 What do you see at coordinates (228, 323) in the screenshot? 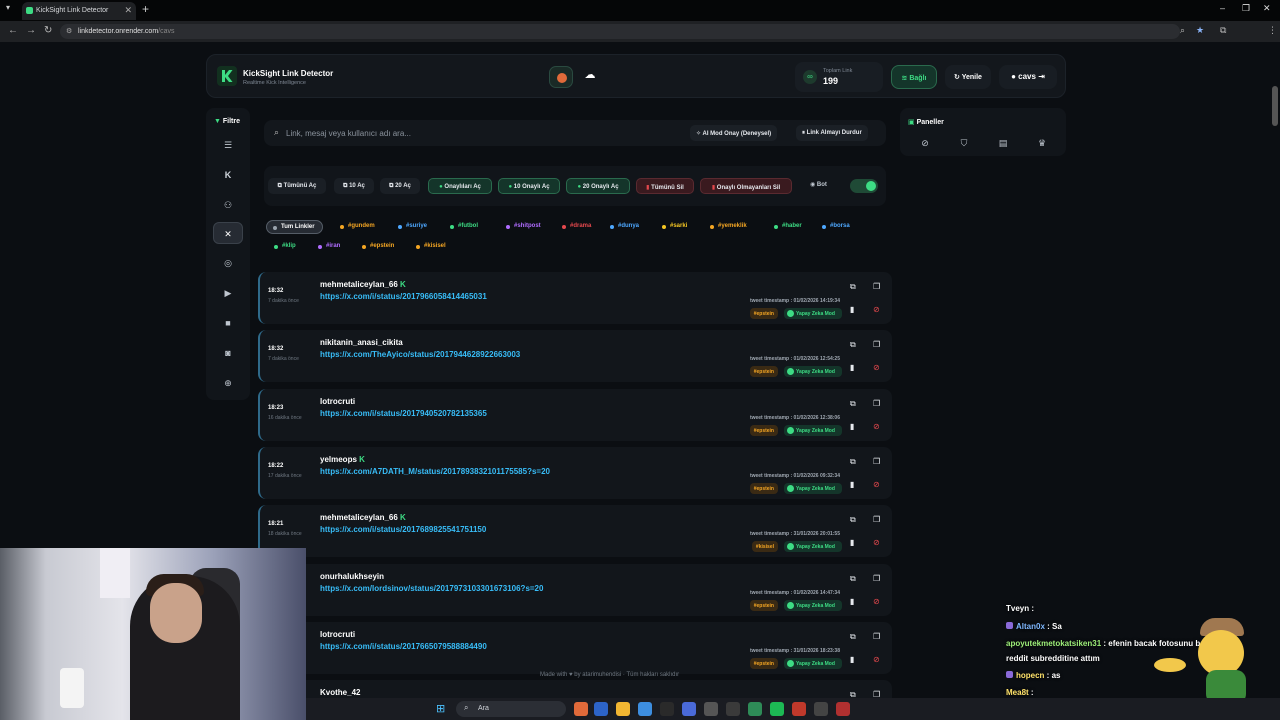
I see `filter-video-icon: ■` at bounding box center [228, 323].